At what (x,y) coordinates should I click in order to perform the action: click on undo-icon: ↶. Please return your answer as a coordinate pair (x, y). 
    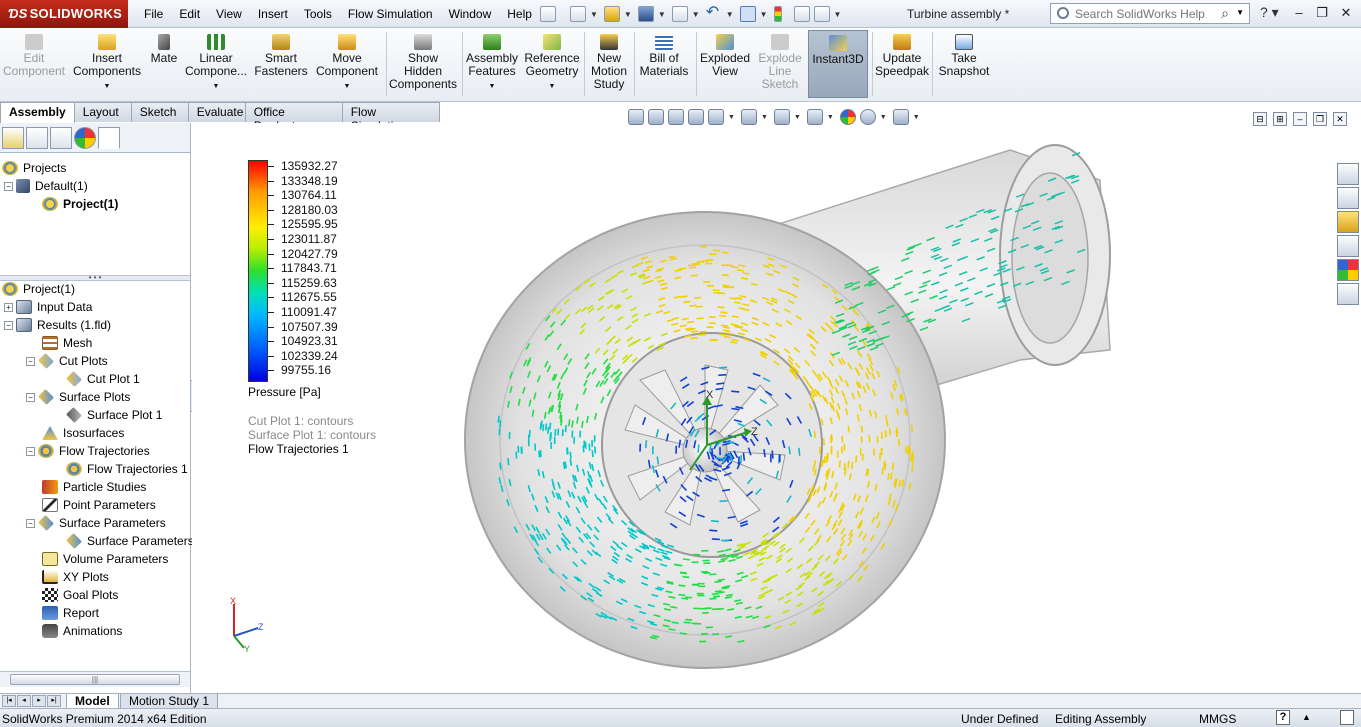
    Looking at the image, I should click on (714, 13).